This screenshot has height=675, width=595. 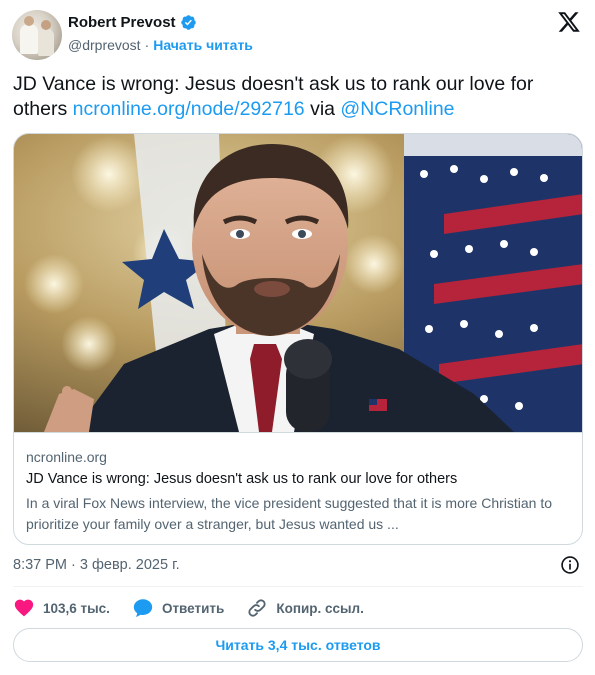 I want to click on verified-badge-icon, so click(x=188, y=22).